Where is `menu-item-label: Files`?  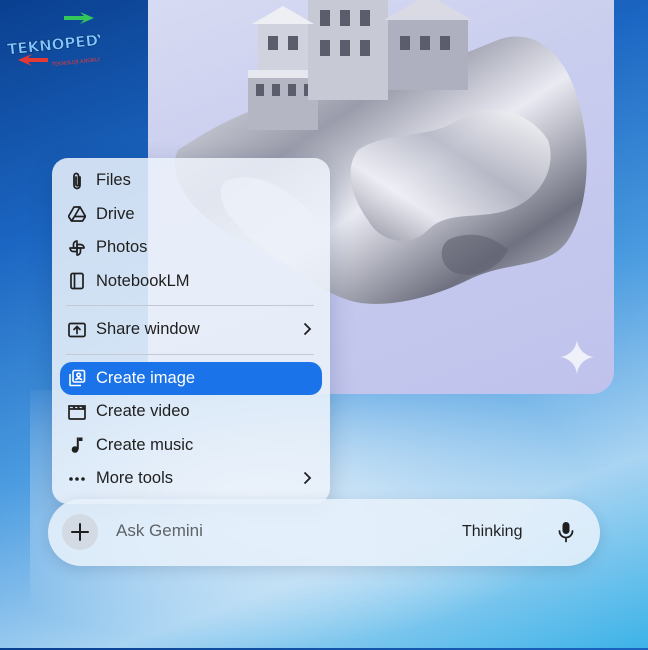
menu-item-label: Files is located at coordinates (113, 180).